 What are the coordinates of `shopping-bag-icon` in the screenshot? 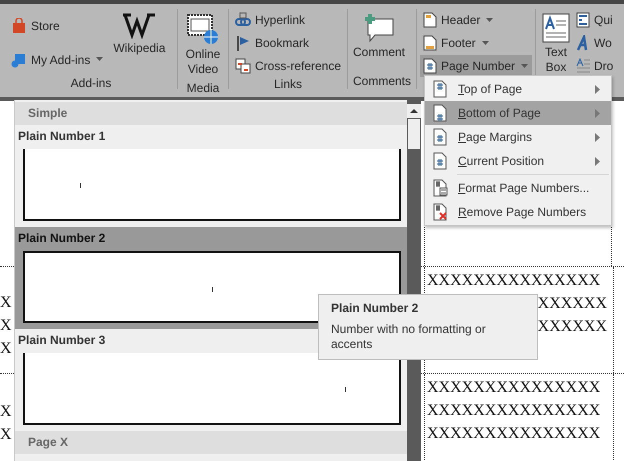 It's located at (19, 26).